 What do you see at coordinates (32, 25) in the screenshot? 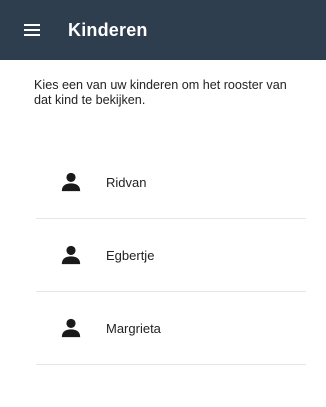
I see `menu-bar-top` at bounding box center [32, 25].